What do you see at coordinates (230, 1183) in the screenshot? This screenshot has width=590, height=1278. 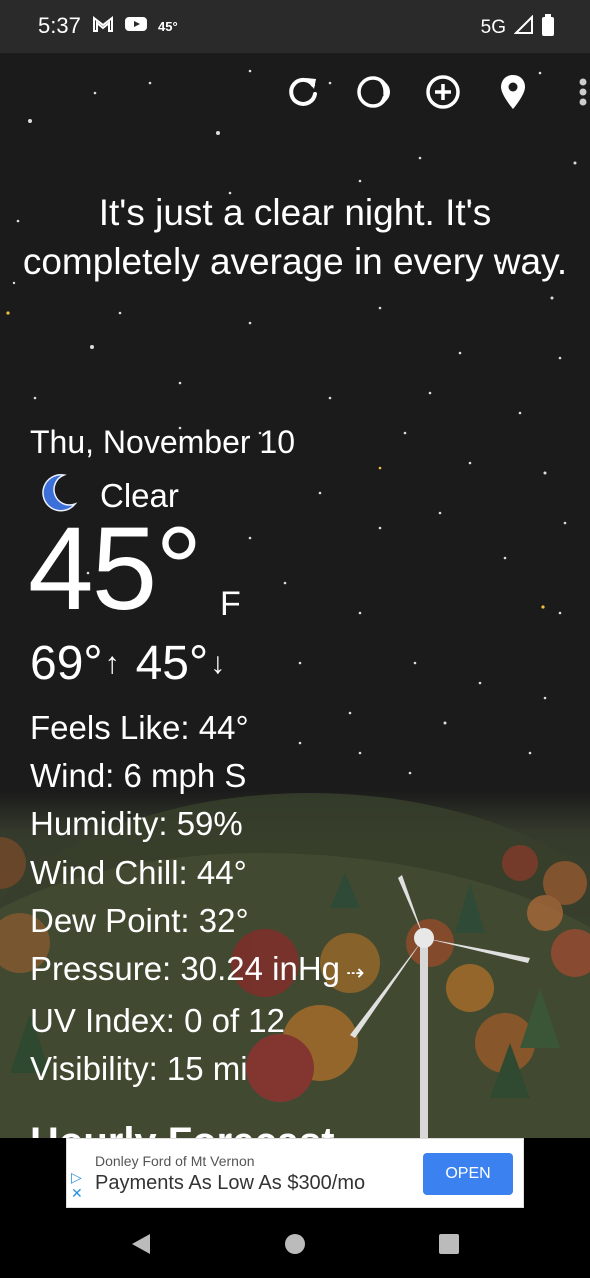 I see `ad-headline: Payments As Low As $300/mo` at bounding box center [230, 1183].